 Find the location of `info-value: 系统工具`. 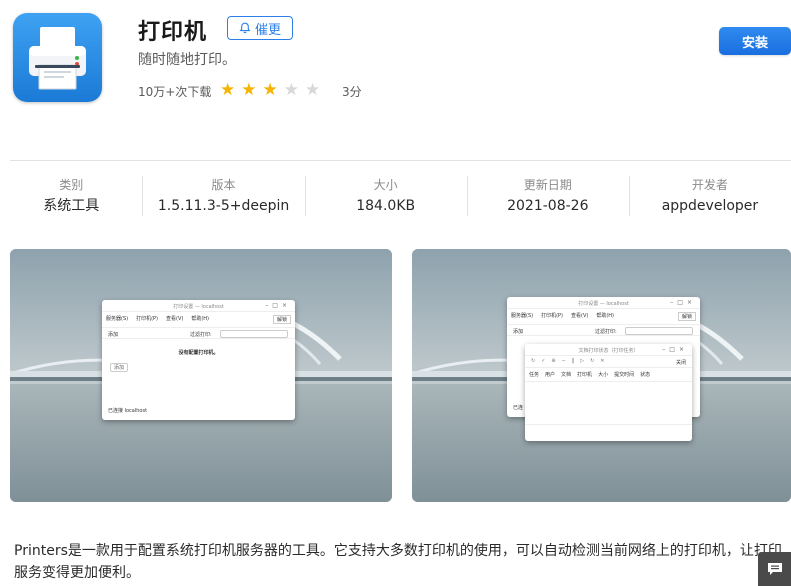

info-value: 系统工具 is located at coordinates (71, 206).